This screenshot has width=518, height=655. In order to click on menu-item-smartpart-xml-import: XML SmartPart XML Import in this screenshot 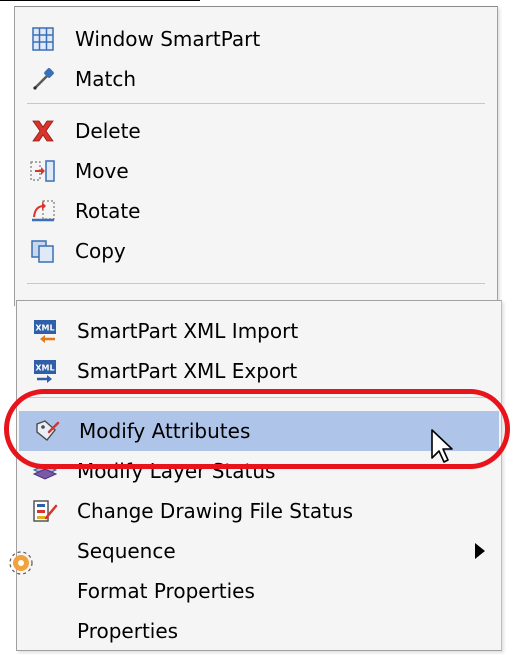, I will do `click(259, 331)`.